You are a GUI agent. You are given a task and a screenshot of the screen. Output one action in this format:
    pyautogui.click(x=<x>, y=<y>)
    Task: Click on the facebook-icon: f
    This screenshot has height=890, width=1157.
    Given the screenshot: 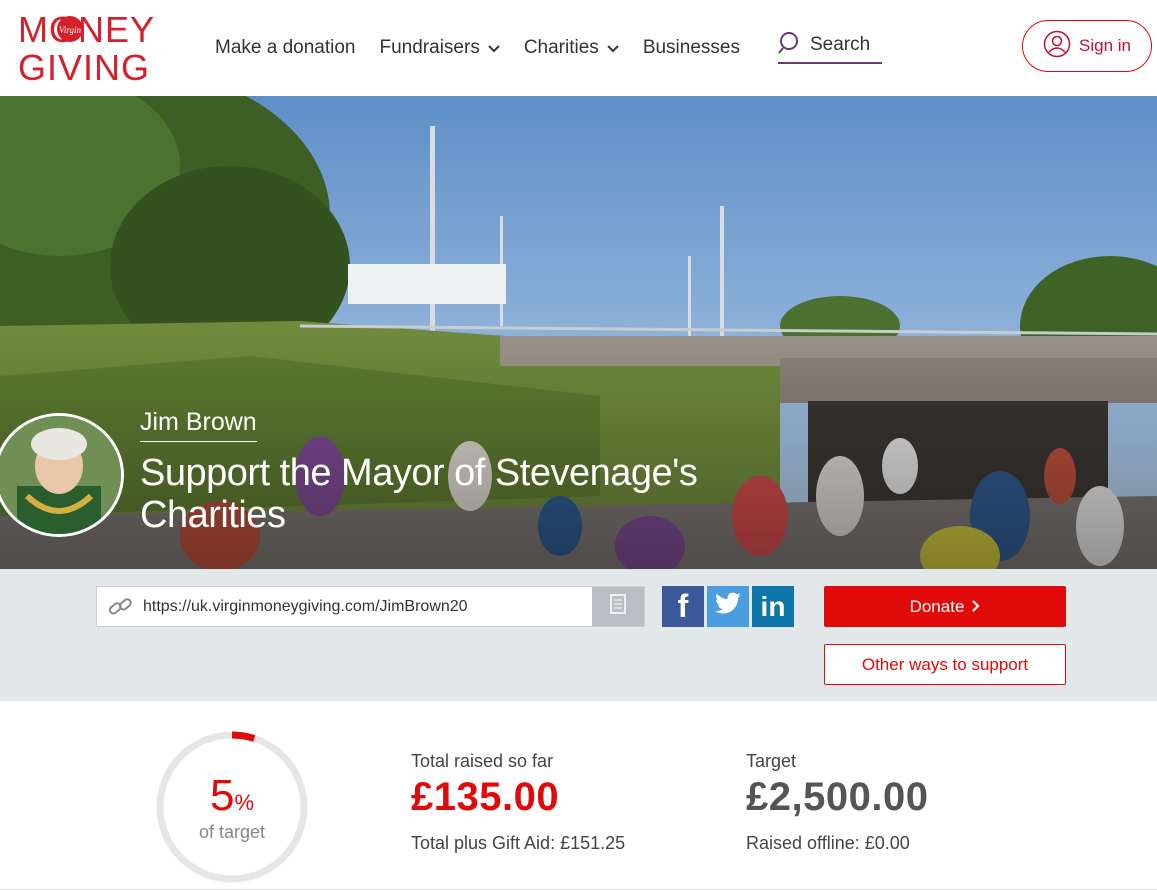 What is the action you would take?
    pyautogui.click(x=683, y=606)
    